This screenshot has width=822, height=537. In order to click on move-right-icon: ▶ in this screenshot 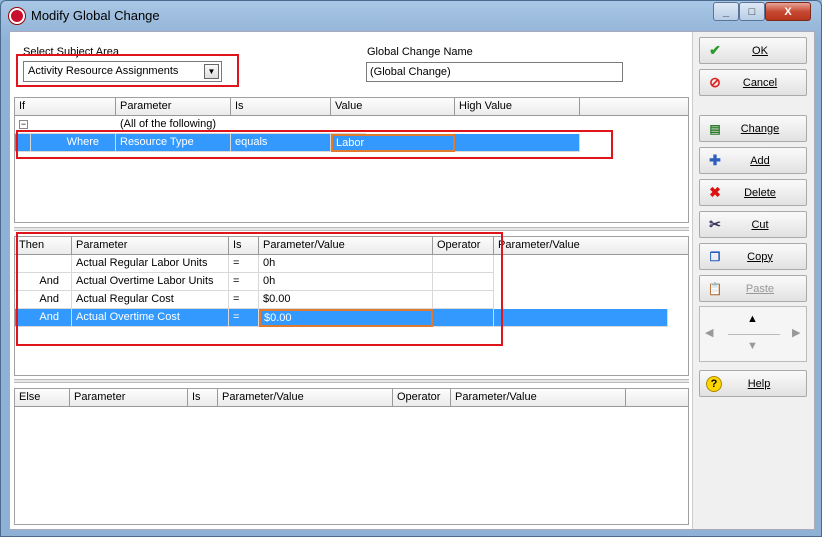, I will do `click(796, 332)`.